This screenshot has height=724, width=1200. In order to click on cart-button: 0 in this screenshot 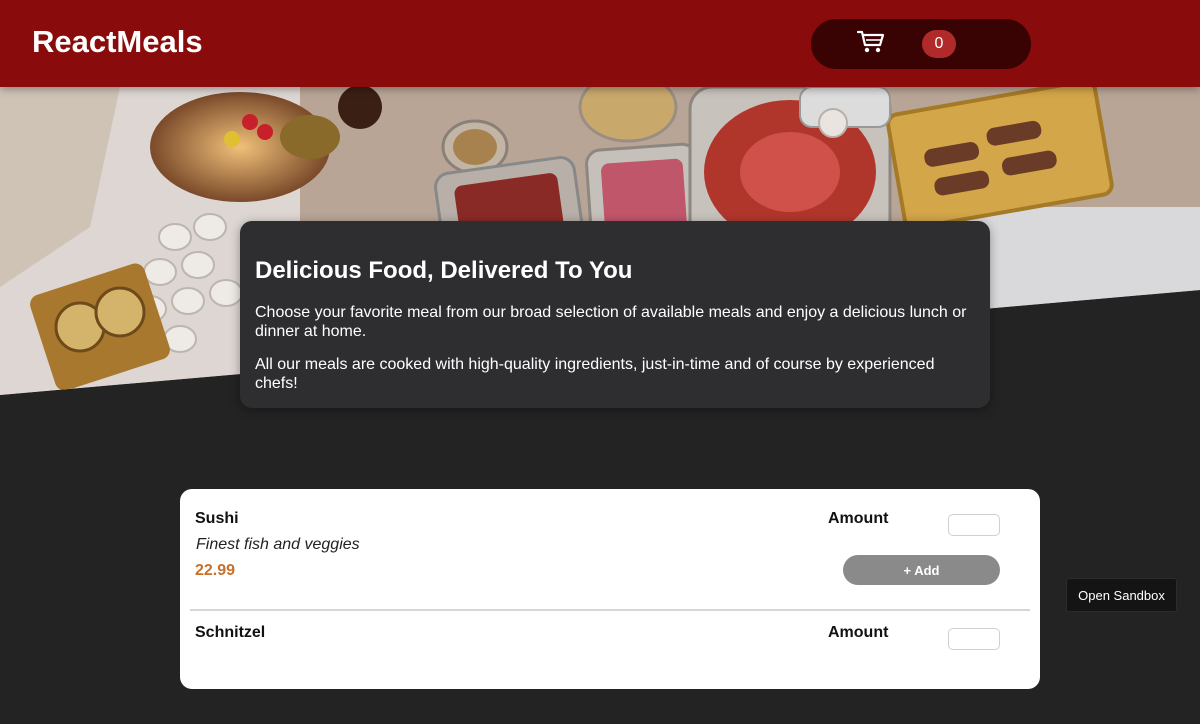, I will do `click(921, 44)`.